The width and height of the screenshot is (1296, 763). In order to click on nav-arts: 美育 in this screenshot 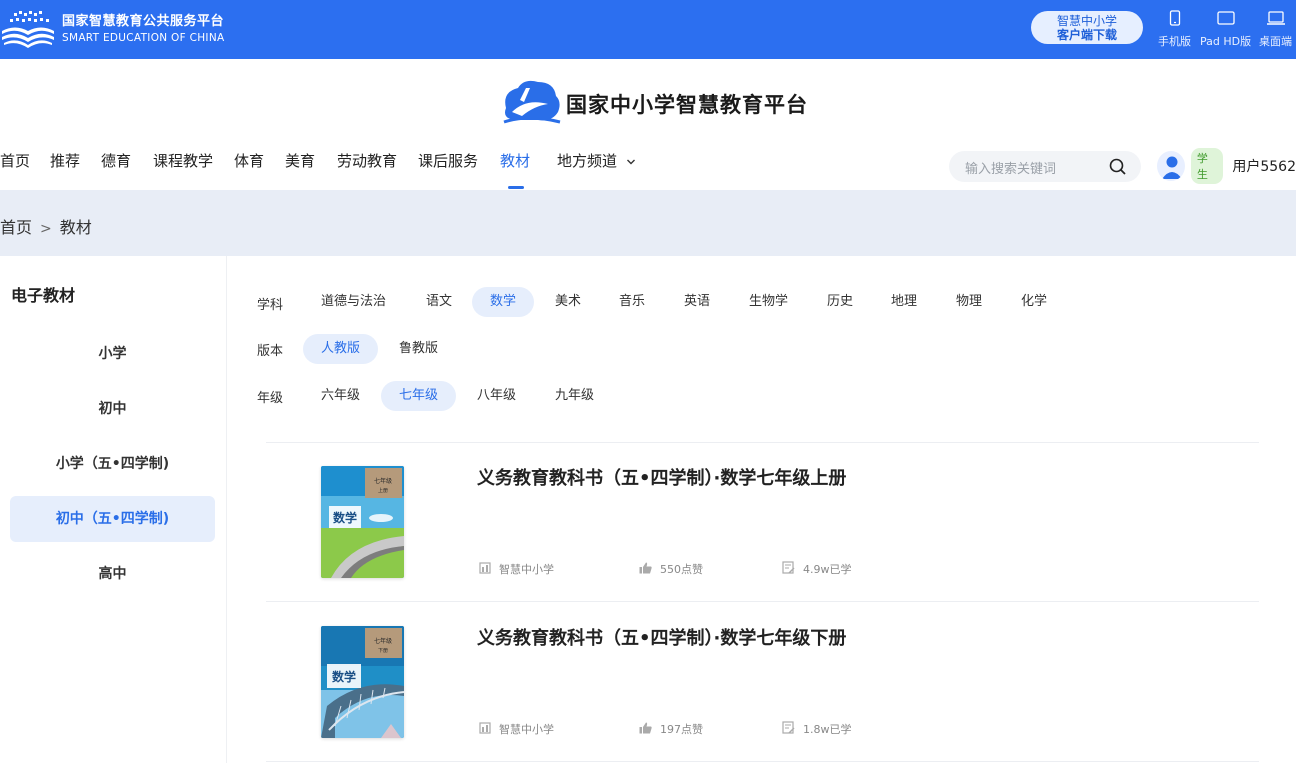, I will do `click(300, 160)`.